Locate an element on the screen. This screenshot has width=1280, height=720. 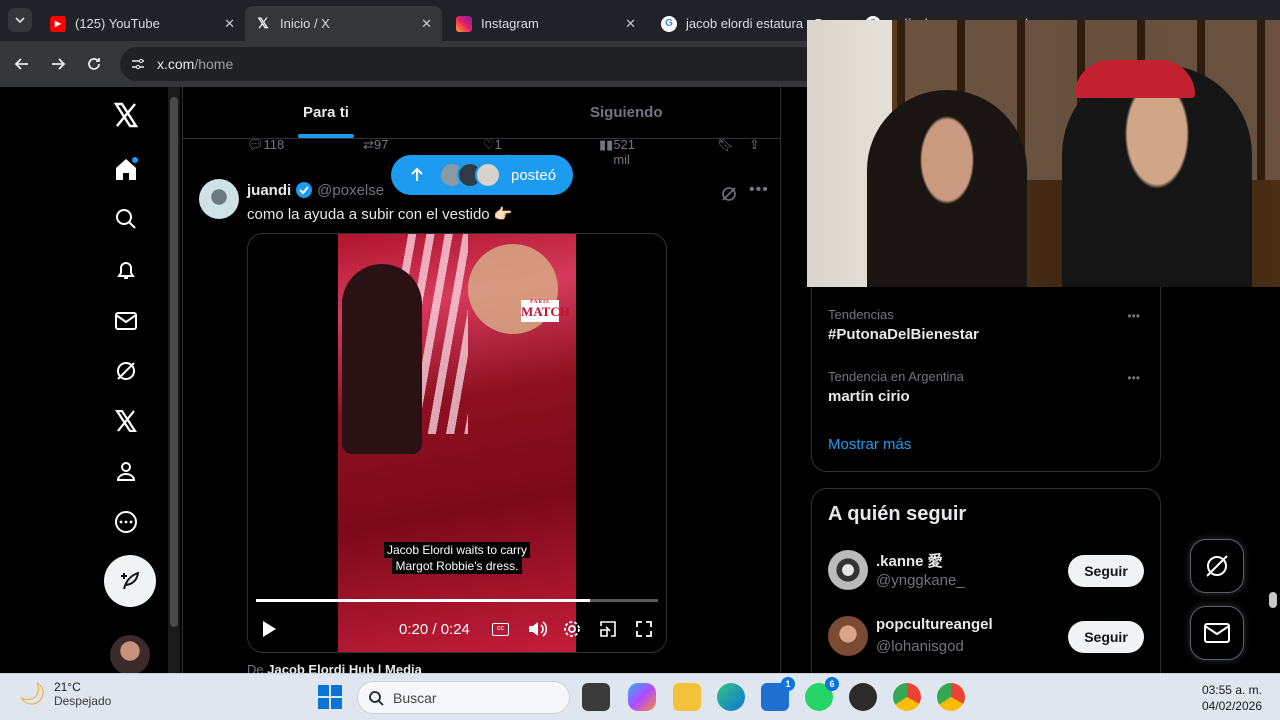
grok-icon is located at coordinates (729, 194).